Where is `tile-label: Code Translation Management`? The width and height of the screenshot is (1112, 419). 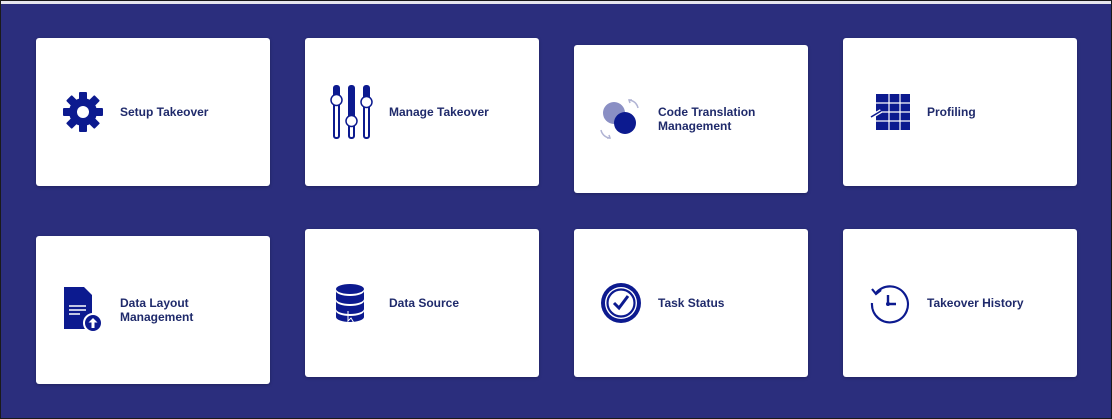 tile-label: Code Translation Management is located at coordinates (707, 119).